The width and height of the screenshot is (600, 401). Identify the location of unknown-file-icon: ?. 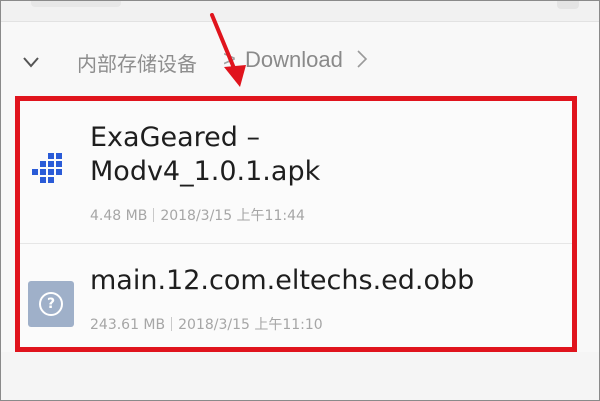
(51, 304).